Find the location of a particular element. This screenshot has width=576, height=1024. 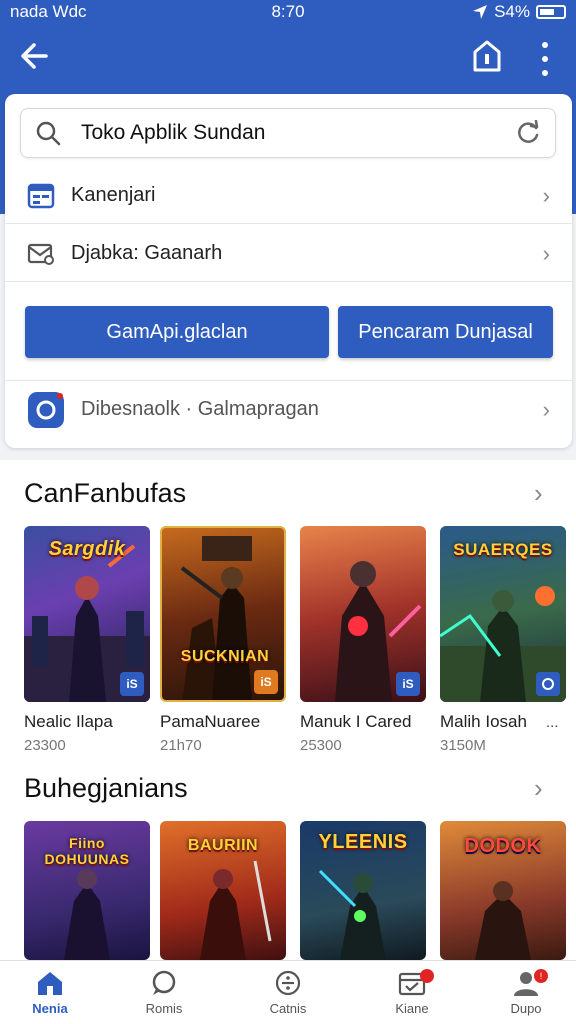

nav-label: Romis is located at coordinates (164, 1008).